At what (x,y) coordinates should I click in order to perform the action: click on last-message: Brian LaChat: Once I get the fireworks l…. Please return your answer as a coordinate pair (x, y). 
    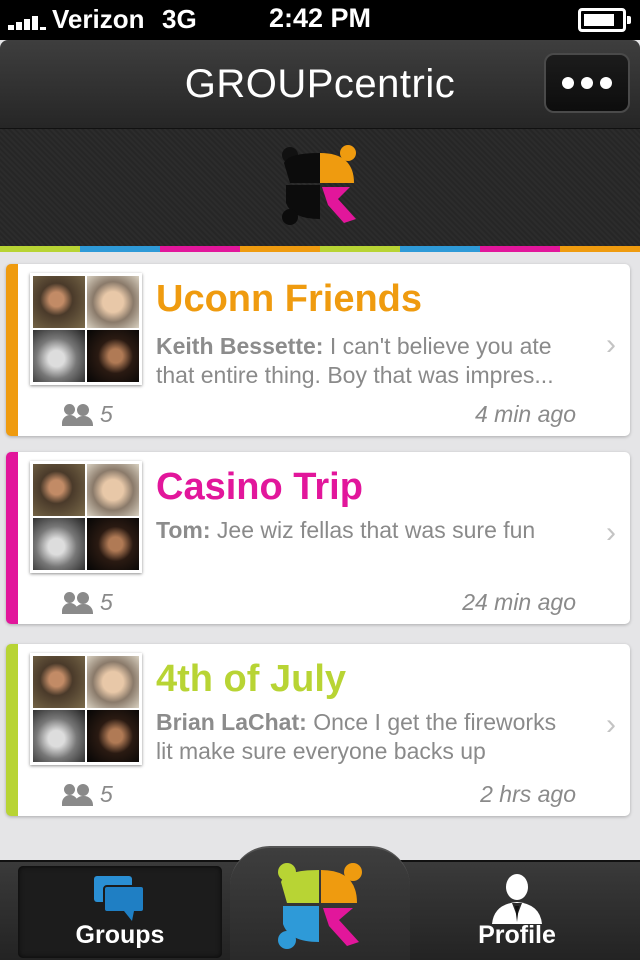
    Looking at the image, I should click on (372, 737).